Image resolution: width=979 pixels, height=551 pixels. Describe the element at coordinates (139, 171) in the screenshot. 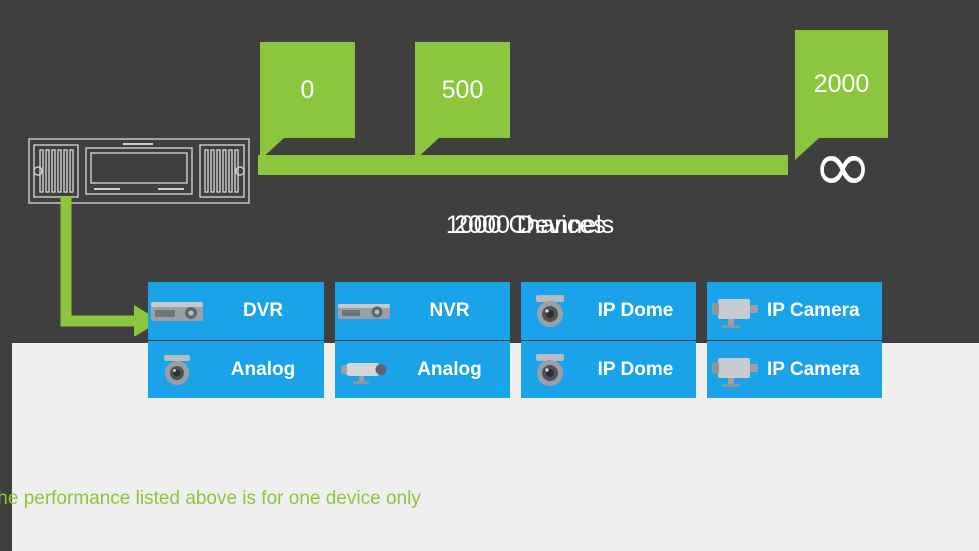

I see `nvr-chassis-illustration` at that location.